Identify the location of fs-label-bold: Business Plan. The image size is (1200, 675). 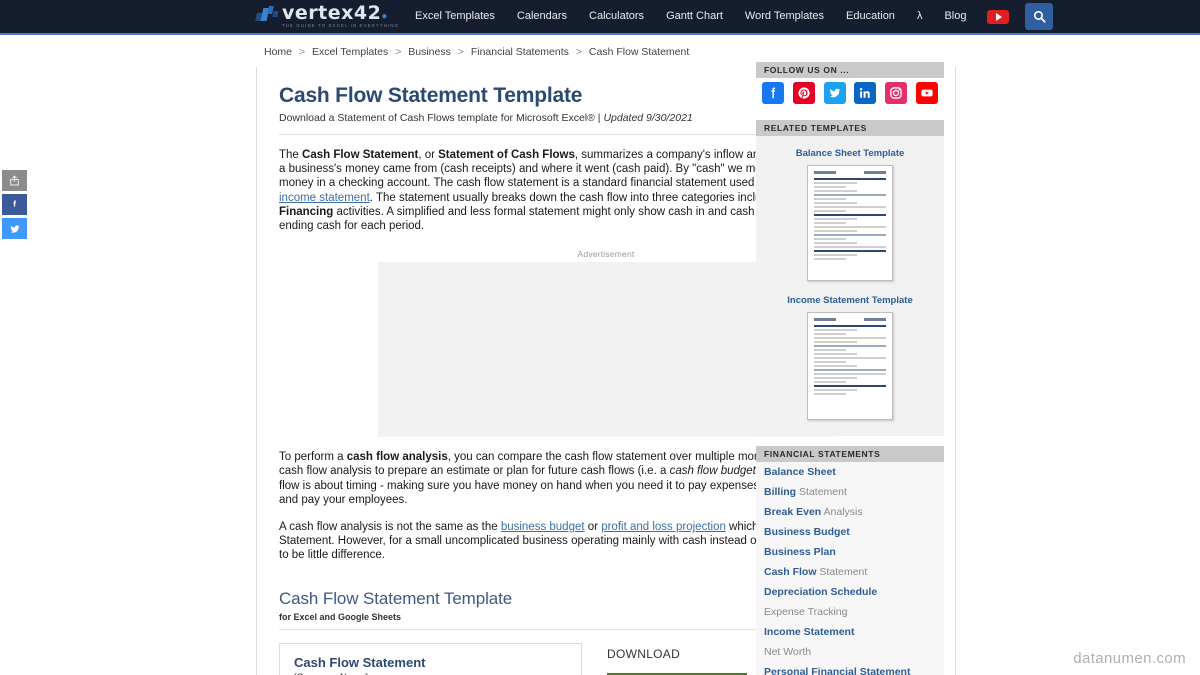
(800, 551).